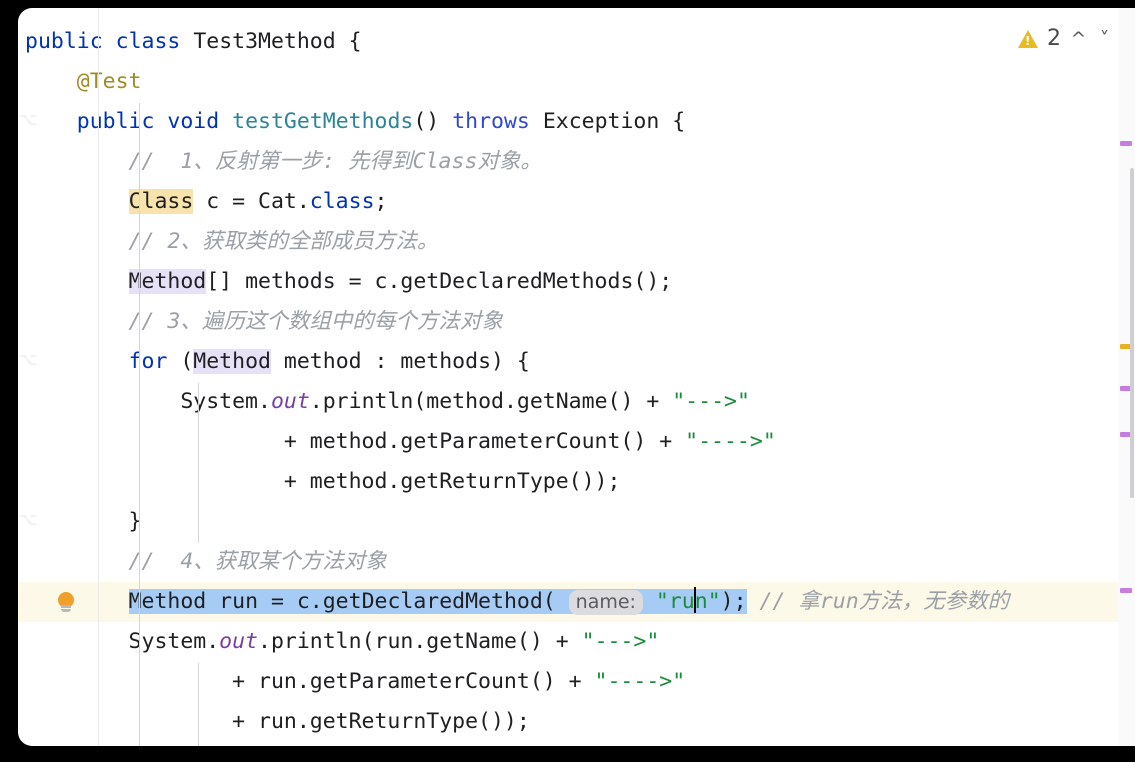 Image resolution: width=1135 pixels, height=762 pixels. Describe the element at coordinates (264, 41) in the screenshot. I see `token-type: Test3Method` at that location.